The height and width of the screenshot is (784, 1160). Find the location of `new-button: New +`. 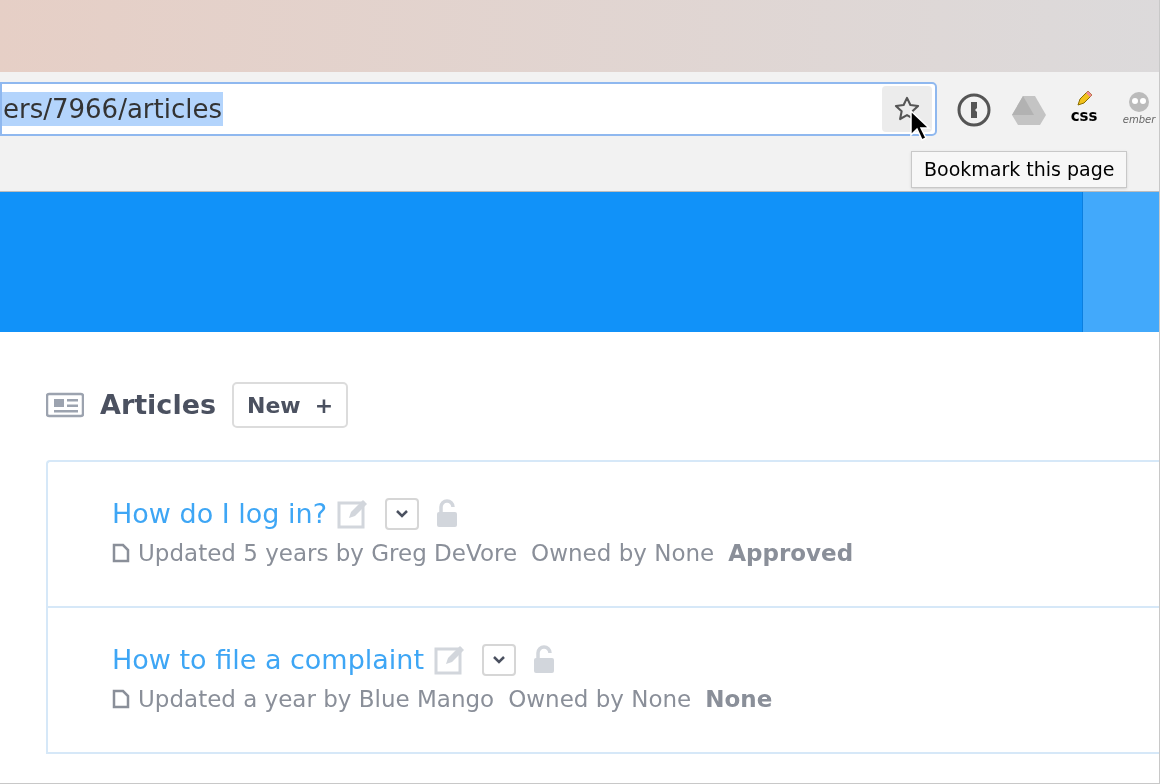

new-button: New + is located at coordinates (290, 405).